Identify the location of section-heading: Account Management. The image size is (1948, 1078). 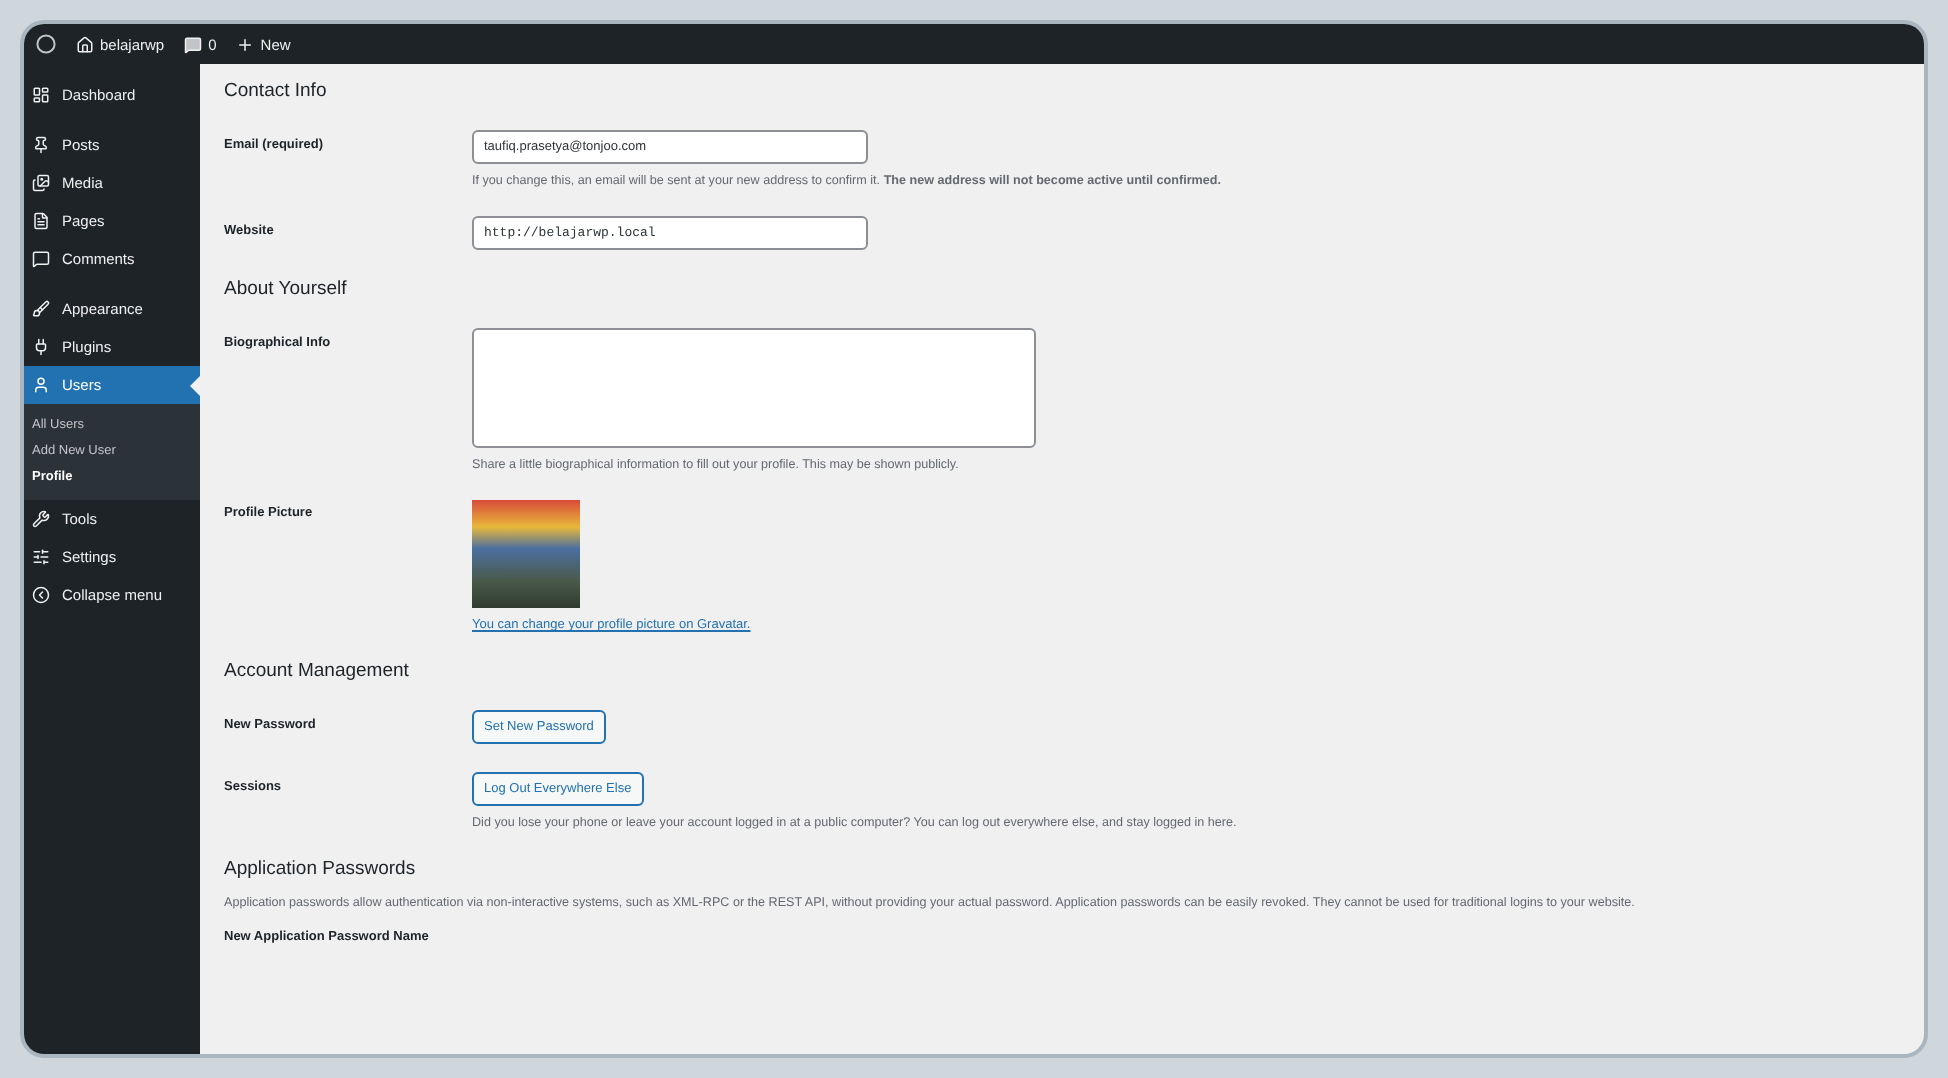
(317, 671).